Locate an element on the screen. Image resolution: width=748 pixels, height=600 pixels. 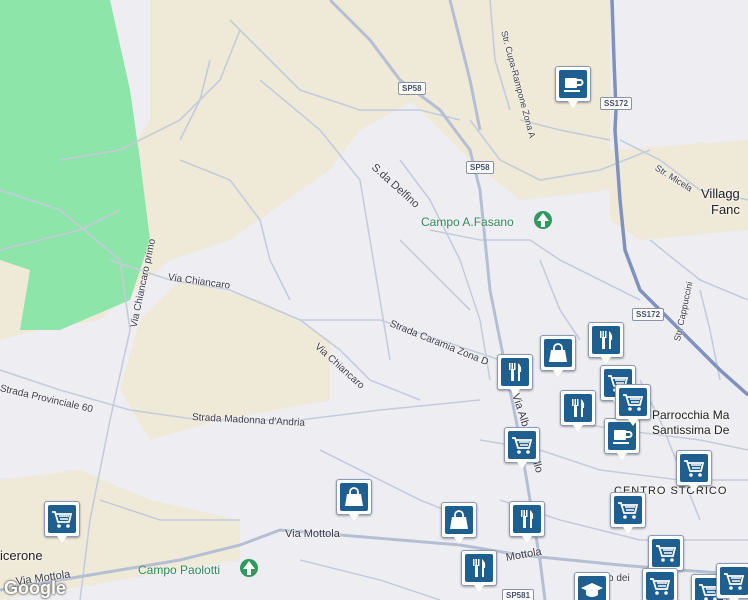
place-label-villaggio: Villagg is located at coordinates (720, 193).